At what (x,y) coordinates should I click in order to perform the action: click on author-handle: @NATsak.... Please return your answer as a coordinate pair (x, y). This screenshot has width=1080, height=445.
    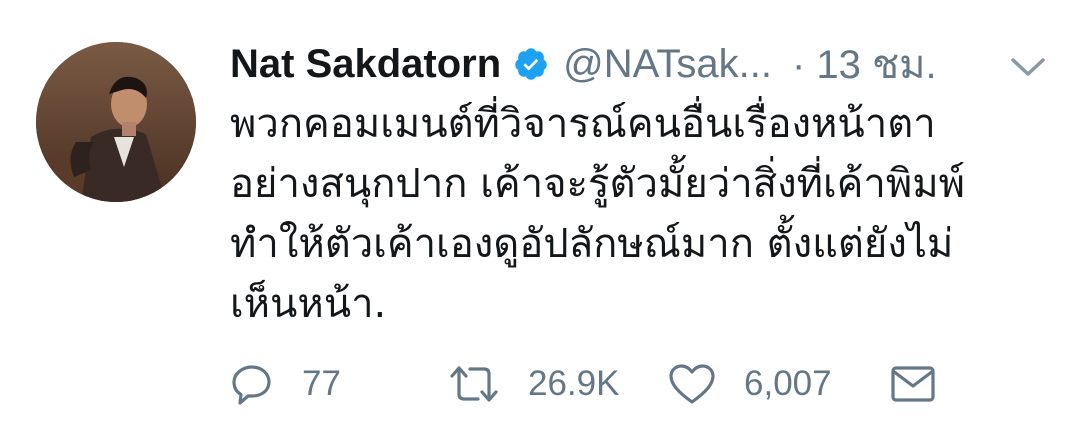
    Looking at the image, I should click on (667, 64).